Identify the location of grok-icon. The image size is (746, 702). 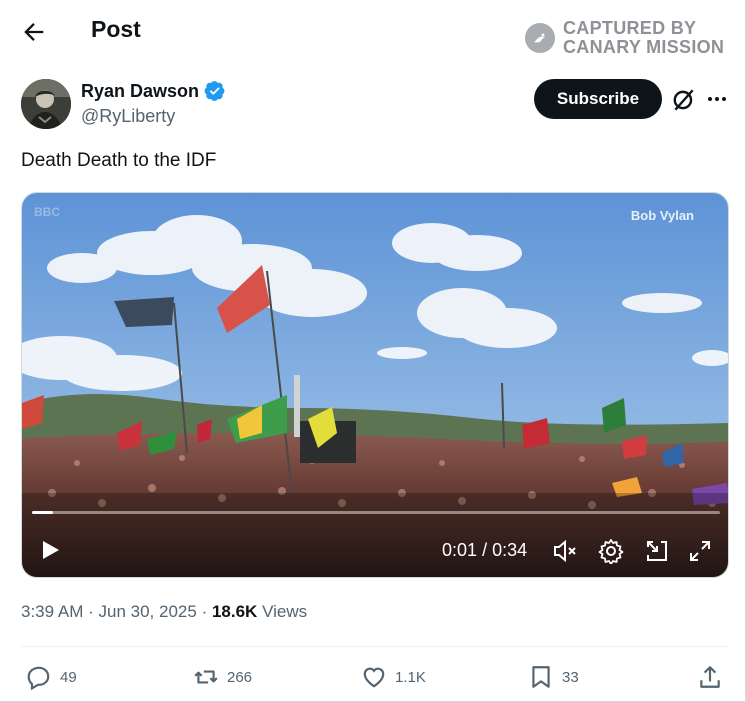
(684, 100).